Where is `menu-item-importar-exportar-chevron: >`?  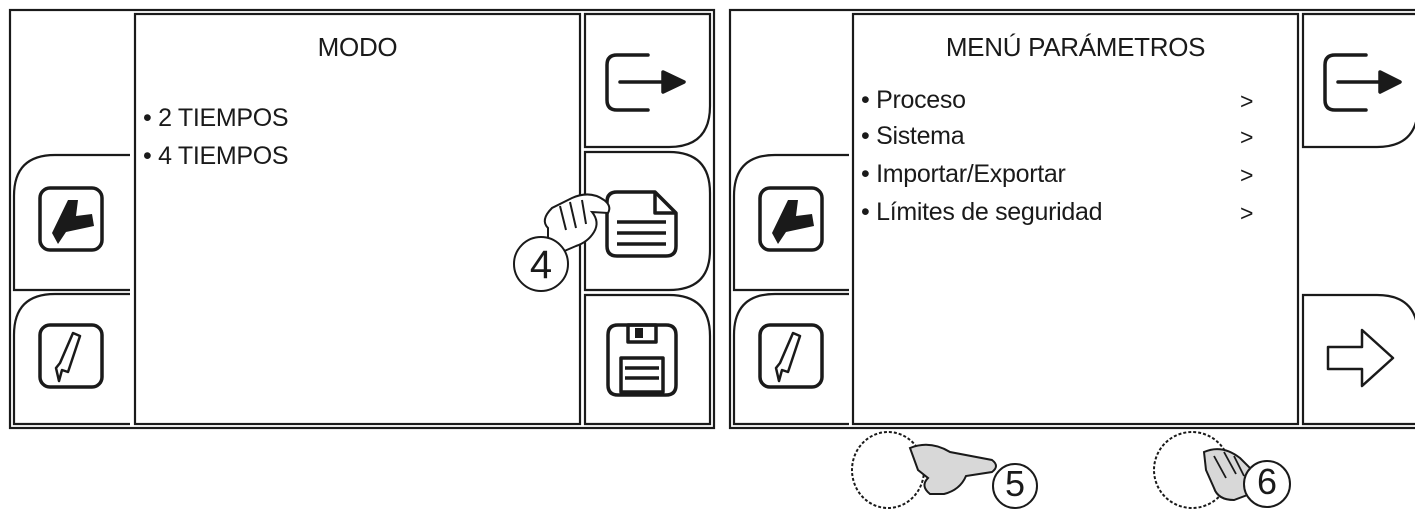 menu-item-importar-exportar-chevron: > is located at coordinates (1247, 175).